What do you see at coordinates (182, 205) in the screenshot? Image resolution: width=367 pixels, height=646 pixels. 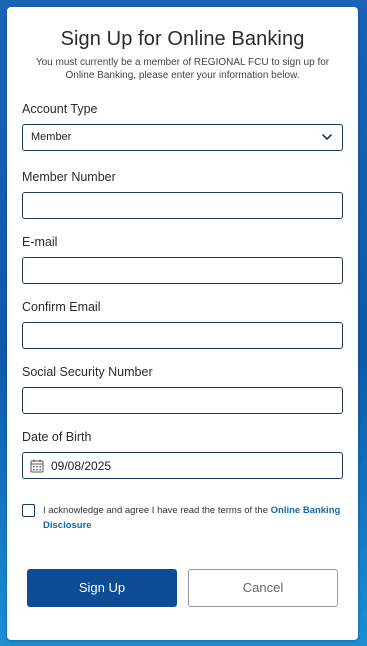 I see `member-number-input` at bounding box center [182, 205].